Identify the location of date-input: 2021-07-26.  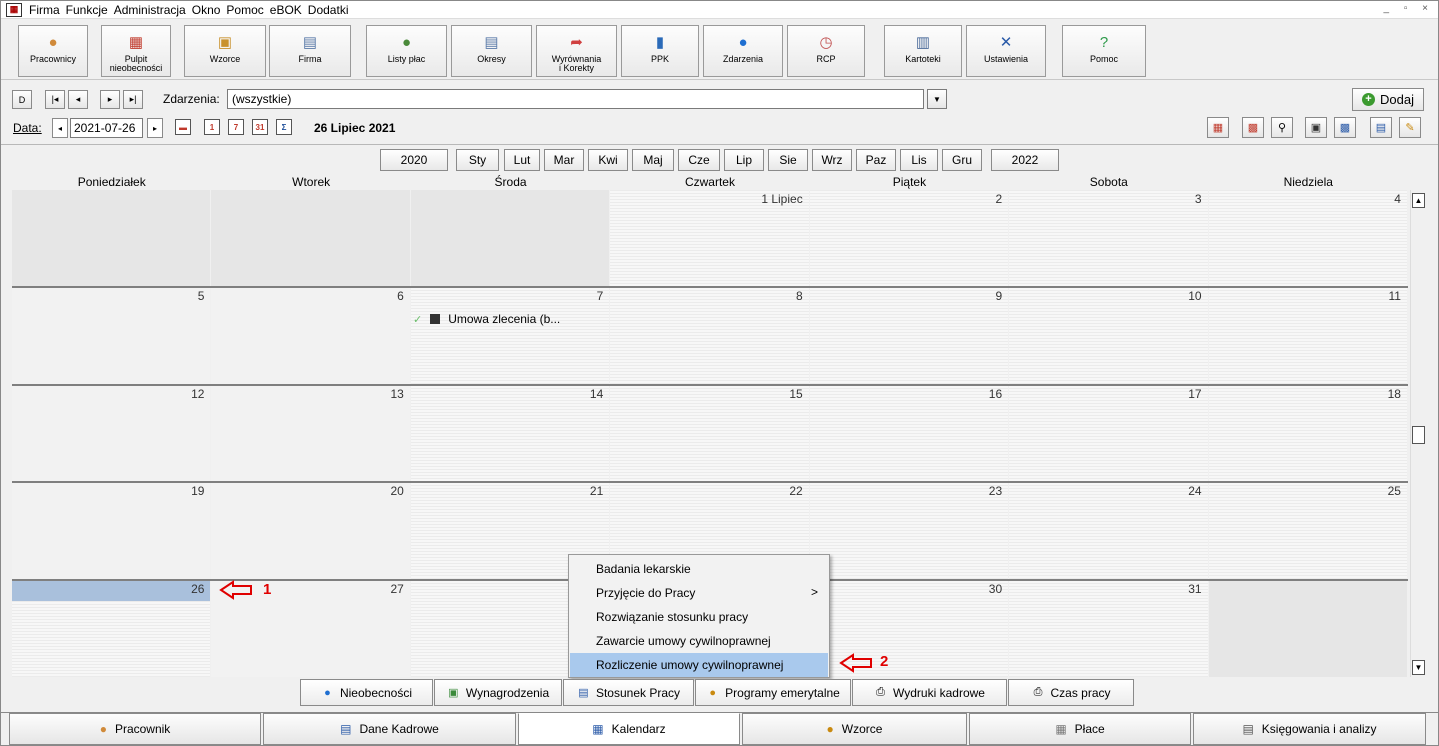
(106, 128).